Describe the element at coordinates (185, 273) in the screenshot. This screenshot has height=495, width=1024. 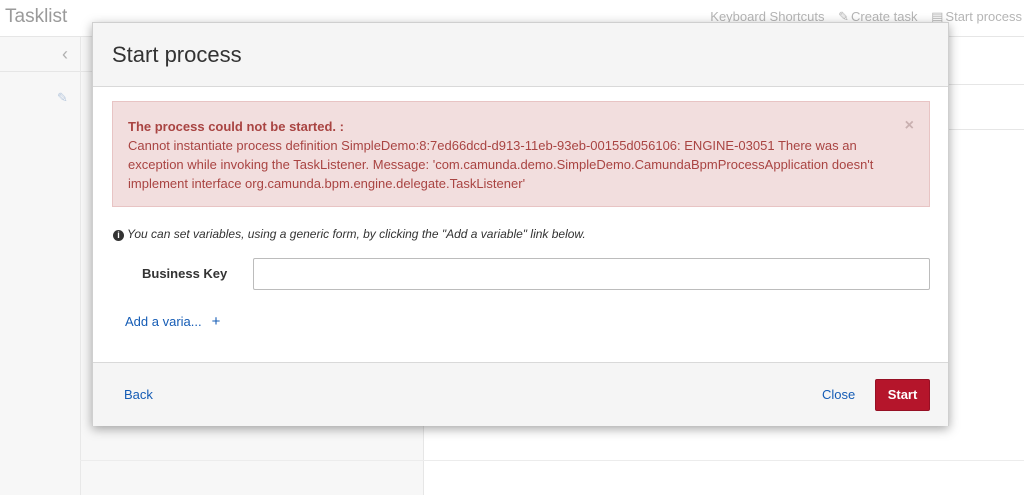
I see `business-key-label: Business Key` at that location.